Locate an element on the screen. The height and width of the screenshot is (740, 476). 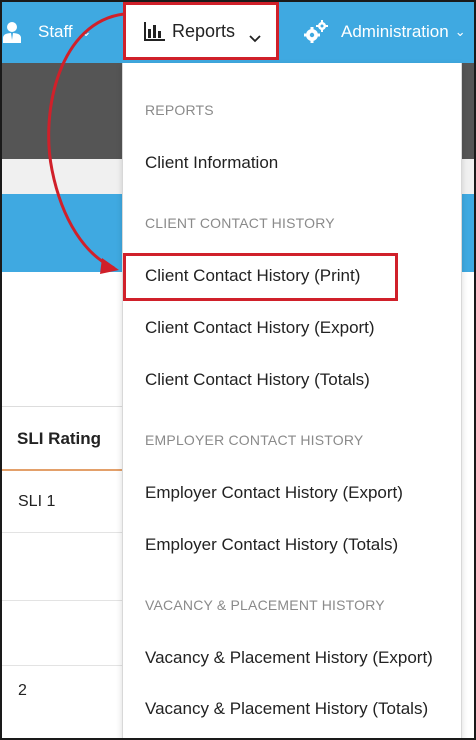
person-icon is located at coordinates (13, 32).